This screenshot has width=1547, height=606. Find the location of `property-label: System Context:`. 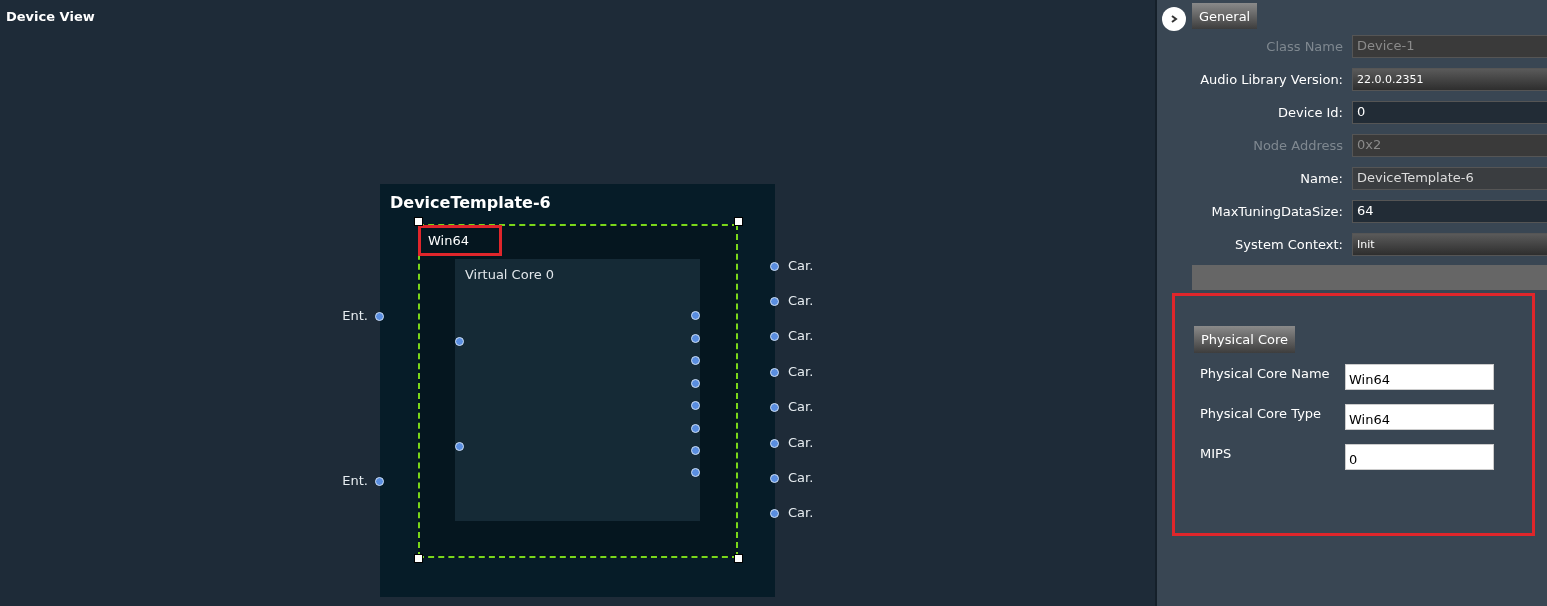

property-label: System Context: is located at coordinates (1289, 244).